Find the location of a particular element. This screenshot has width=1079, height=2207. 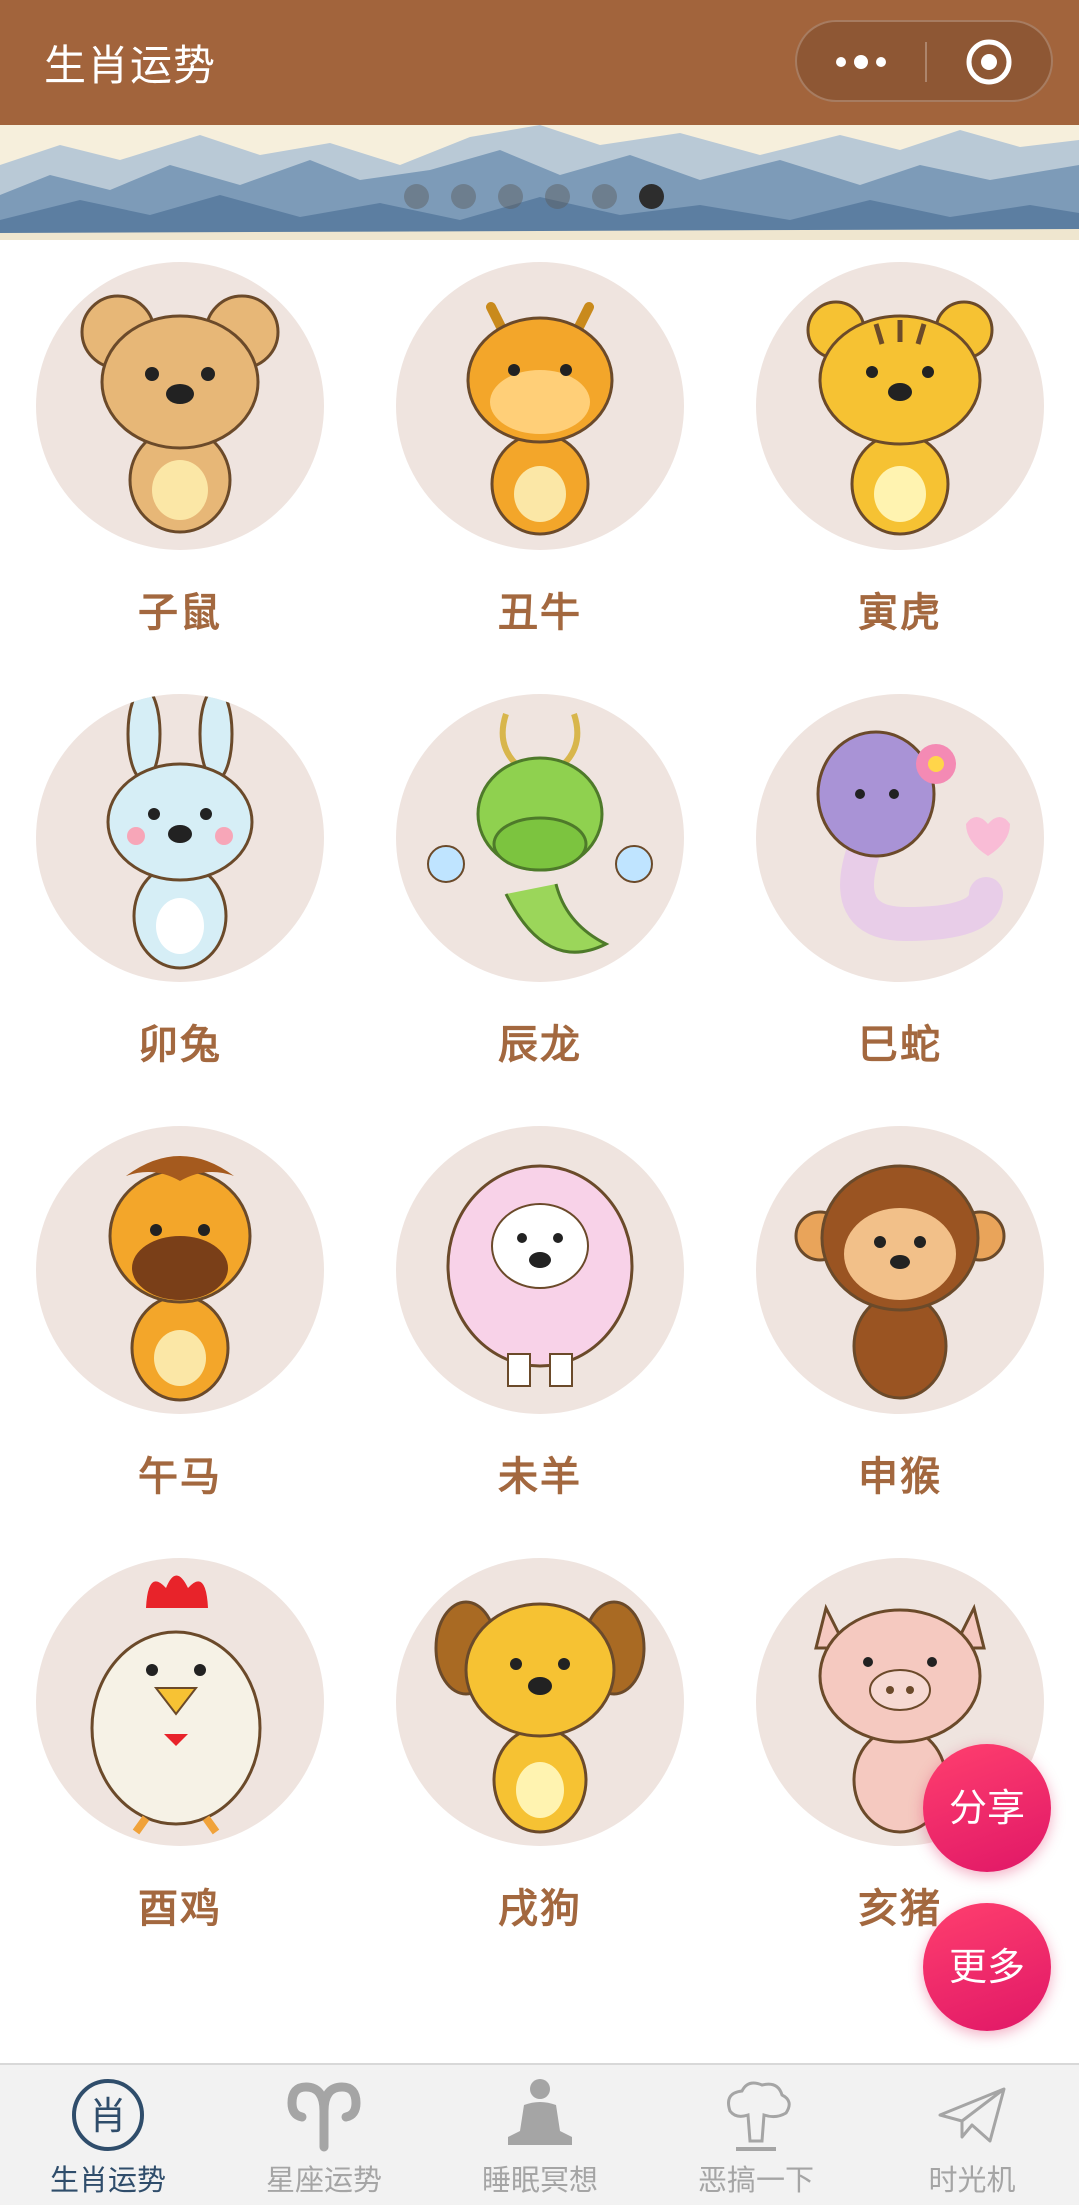

zodiac-item-monkey: 申猴 is located at coordinates (899, 1319).